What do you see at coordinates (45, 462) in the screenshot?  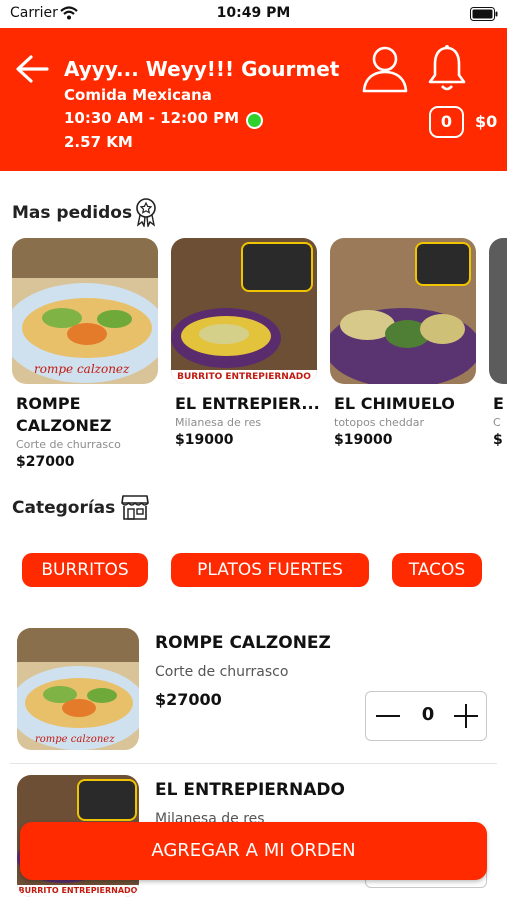 I see `popular-item-price: $27000` at bounding box center [45, 462].